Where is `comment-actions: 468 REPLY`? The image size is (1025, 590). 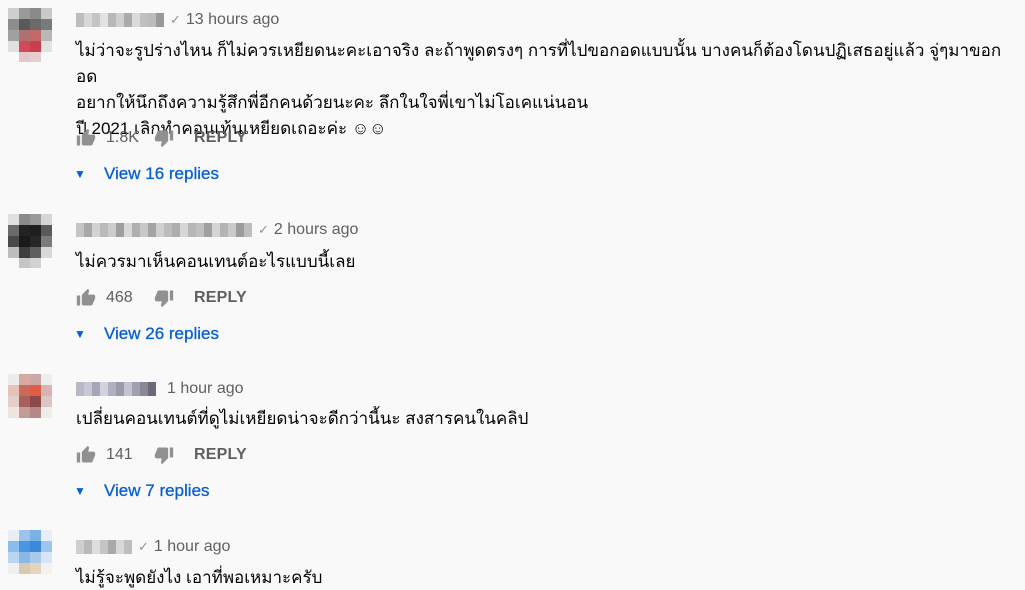 comment-actions: 468 REPLY is located at coordinates (161, 298).